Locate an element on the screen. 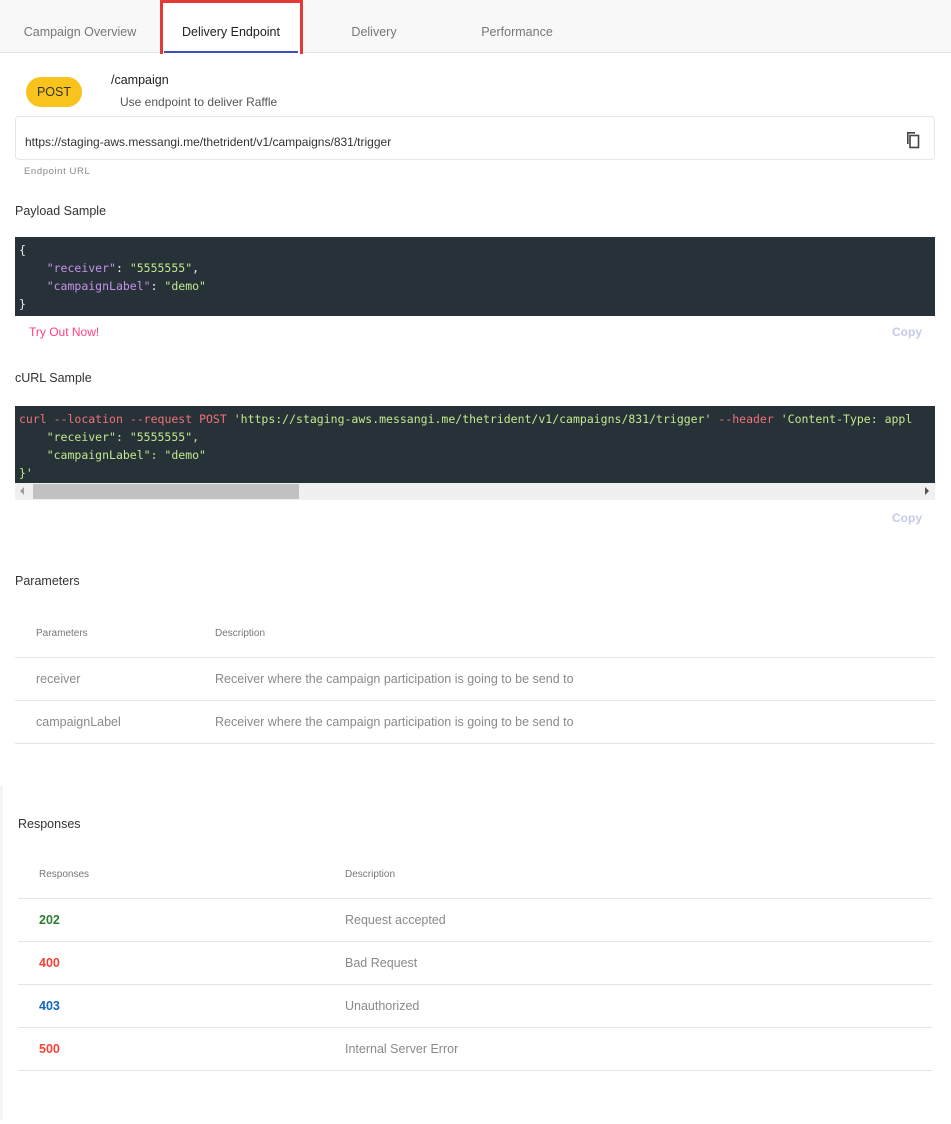 This screenshot has width=951, height=1124. try-out-now-link: Try Out Now! is located at coordinates (64, 332).